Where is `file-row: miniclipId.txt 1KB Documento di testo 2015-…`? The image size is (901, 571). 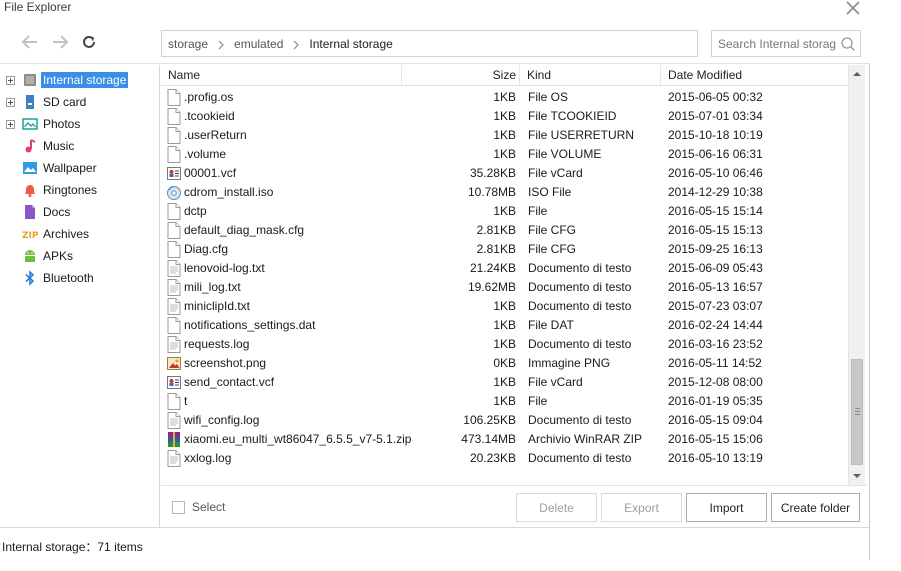 file-row: miniclipId.txt 1KB Documento di testo 2015-… is located at coordinates (504, 306).